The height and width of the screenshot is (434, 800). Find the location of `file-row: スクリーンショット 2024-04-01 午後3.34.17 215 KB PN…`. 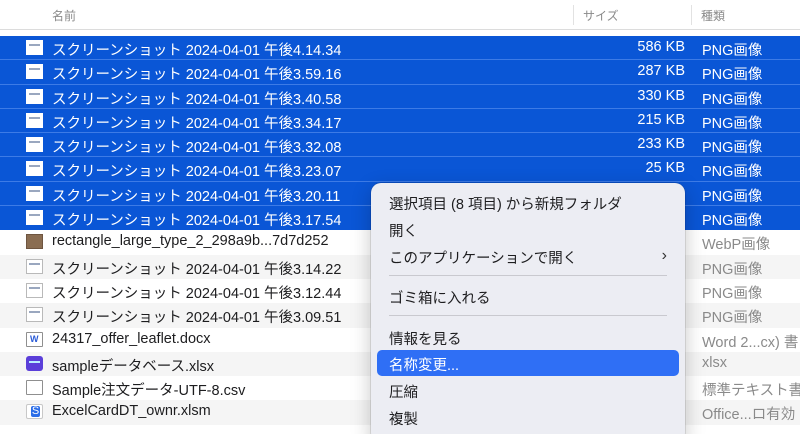

file-row: スクリーンショット 2024-04-01 午後3.34.17 215 KB PN… is located at coordinates (400, 121).